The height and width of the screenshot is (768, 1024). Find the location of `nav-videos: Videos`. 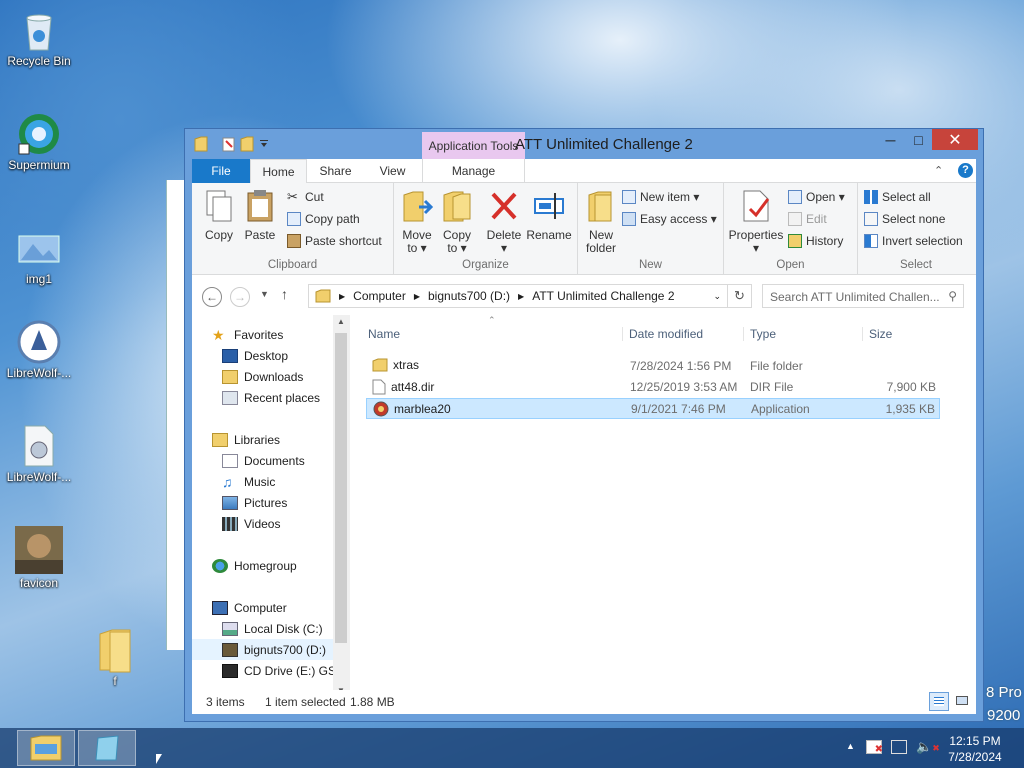

nav-videos: Videos is located at coordinates (251, 523).